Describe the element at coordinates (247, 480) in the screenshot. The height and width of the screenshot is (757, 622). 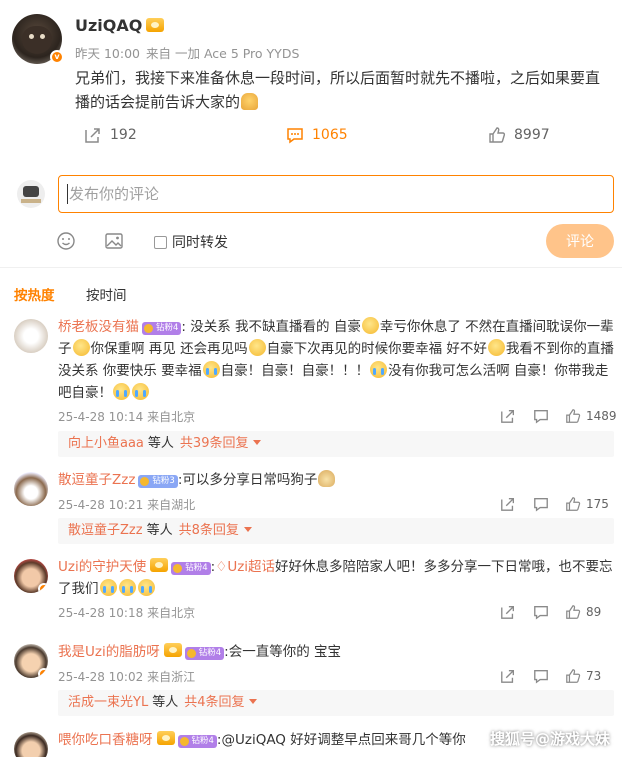
I see `comment-body: :可以多分享日常吗狗子` at that location.